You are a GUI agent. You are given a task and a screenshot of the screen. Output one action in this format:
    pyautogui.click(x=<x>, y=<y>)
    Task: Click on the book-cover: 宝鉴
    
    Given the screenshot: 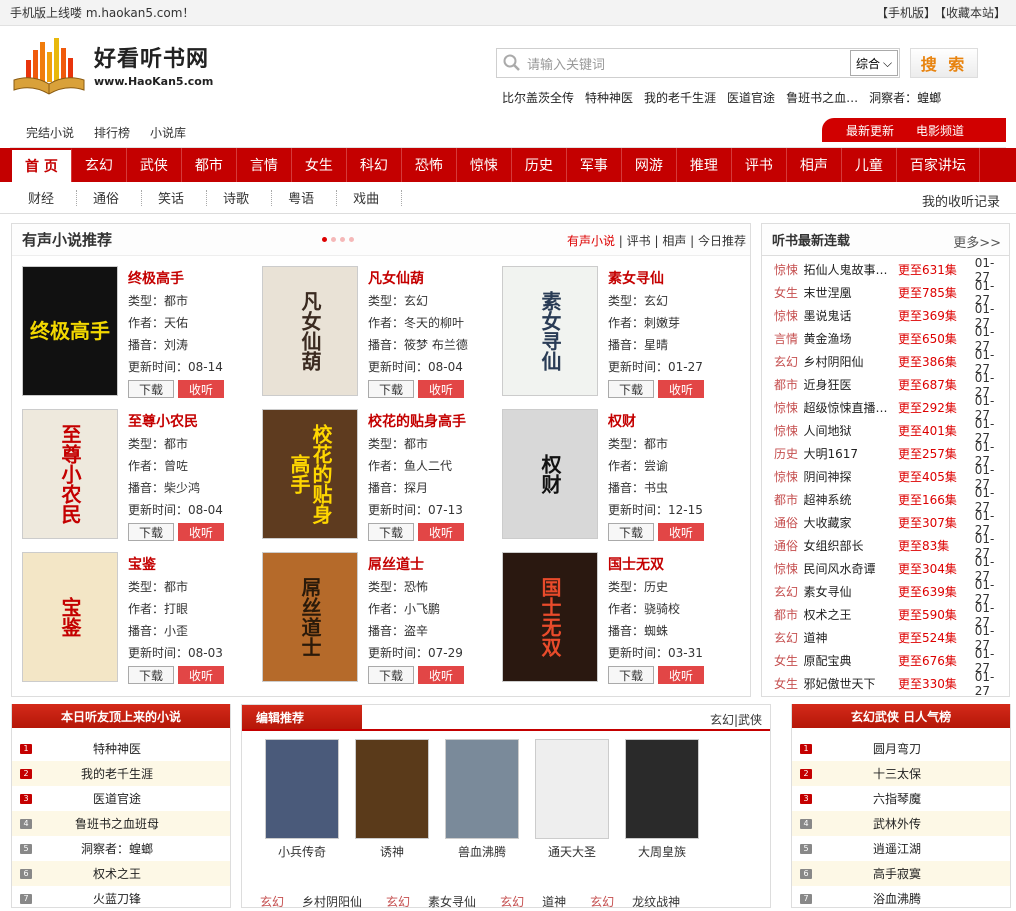 What is the action you would take?
    pyautogui.click(x=70, y=617)
    